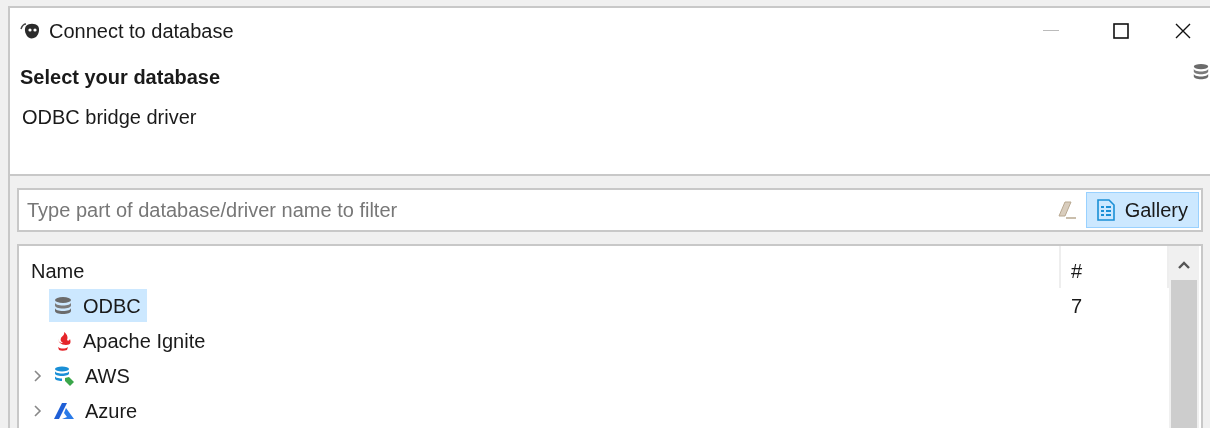 The width and height of the screenshot is (1210, 428). I want to click on eraser-icon, so click(1066, 210).